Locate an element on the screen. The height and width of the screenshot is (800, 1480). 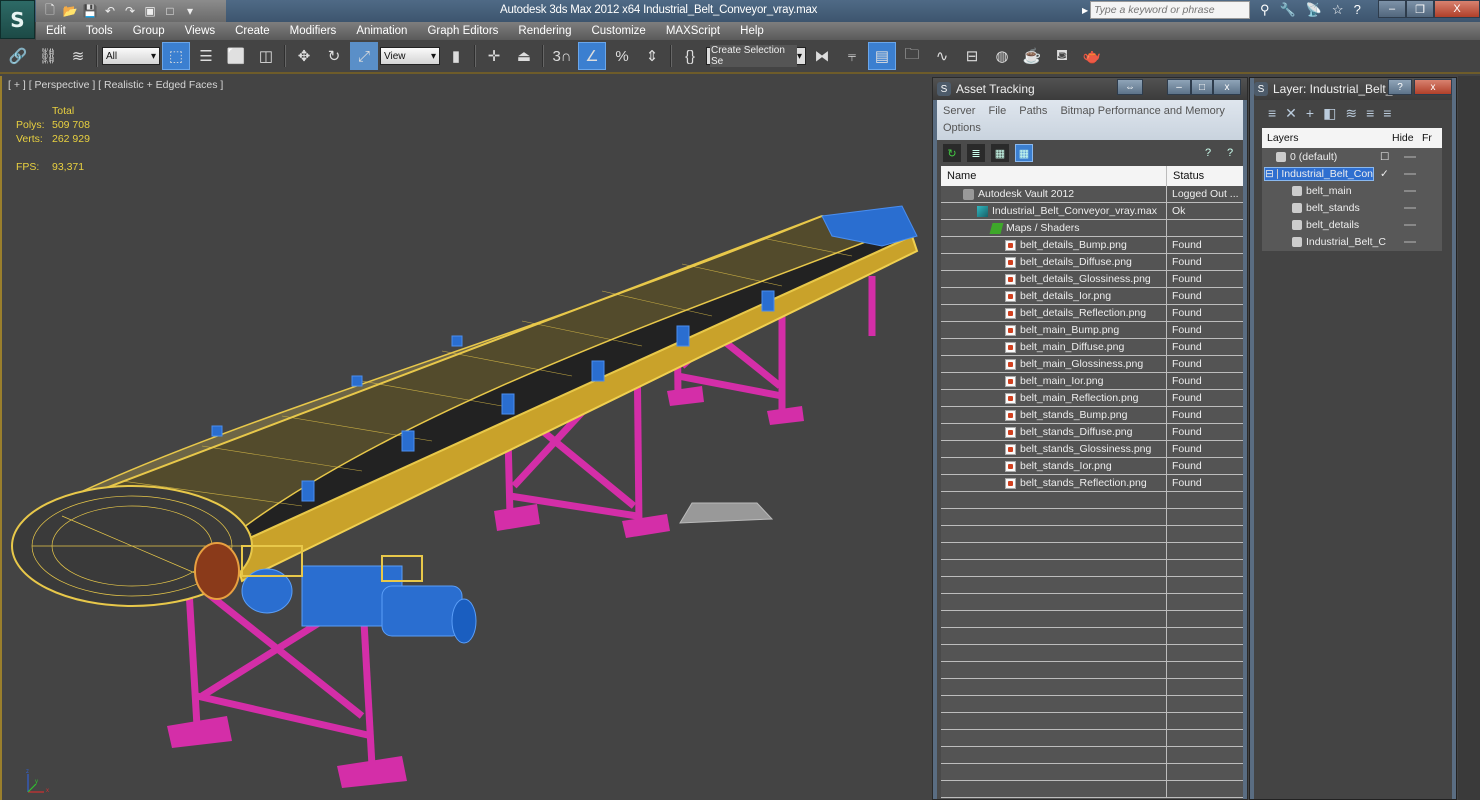
asset-row: belt_details_Diffuse.png Found is located at coordinates (1092, 262).